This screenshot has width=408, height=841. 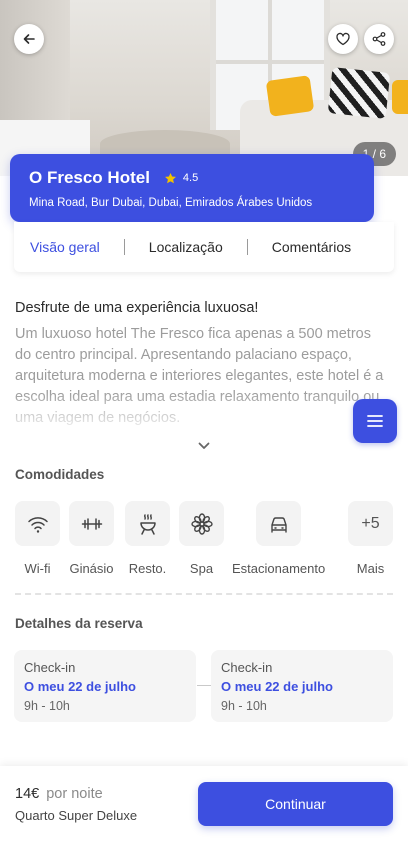 What do you see at coordinates (65, 247) in the screenshot?
I see `tab-overview: Visão geral` at bounding box center [65, 247].